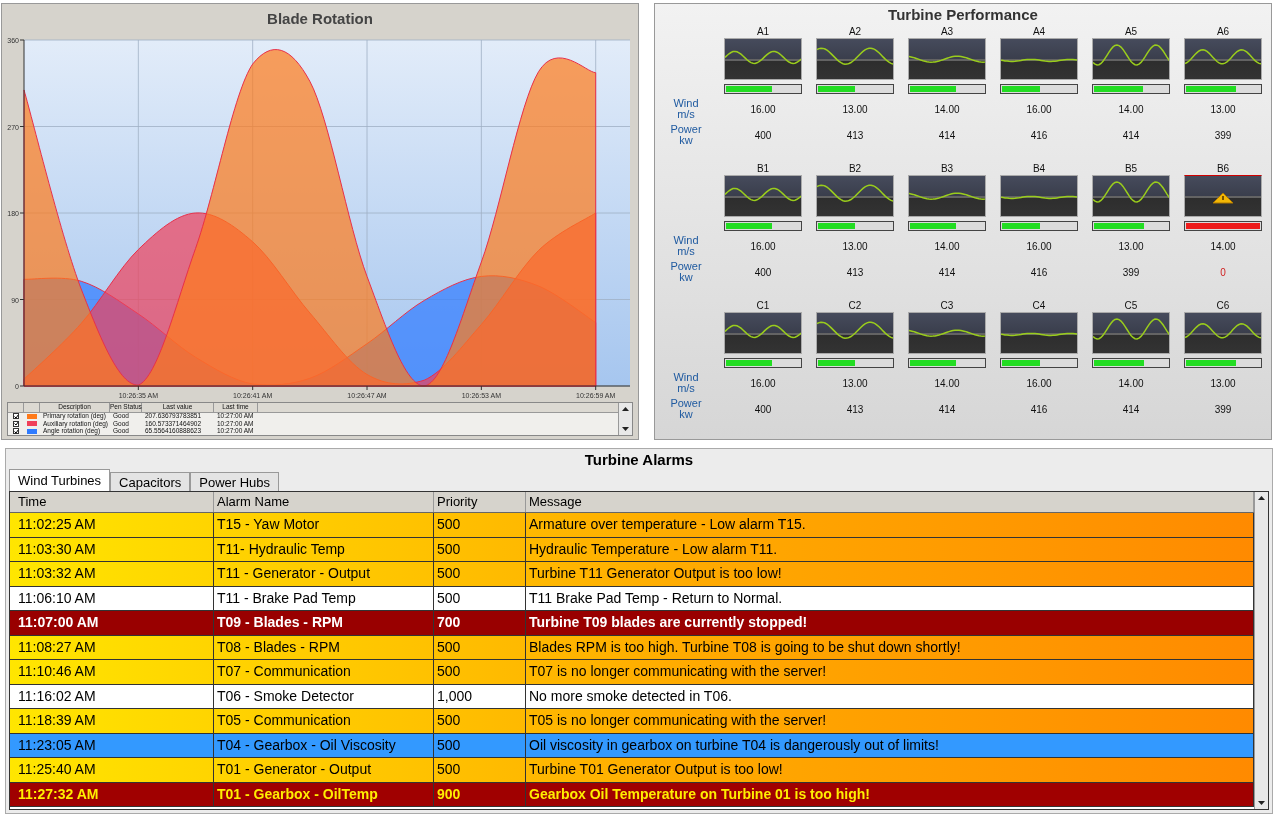  What do you see at coordinates (855, 169) in the screenshot?
I see `turbine-label: B2` at bounding box center [855, 169].